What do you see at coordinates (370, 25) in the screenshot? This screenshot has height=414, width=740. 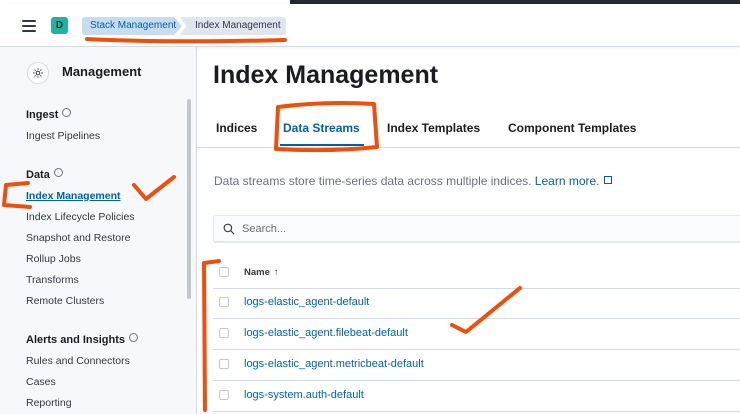 I see `header-bar: D Stack Management Index Management` at bounding box center [370, 25].